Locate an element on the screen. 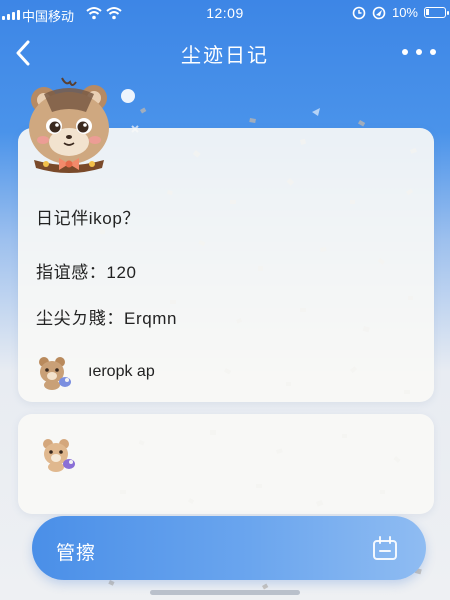 The image size is (450, 600). status-right-group: 10% is located at coordinates (400, 12).